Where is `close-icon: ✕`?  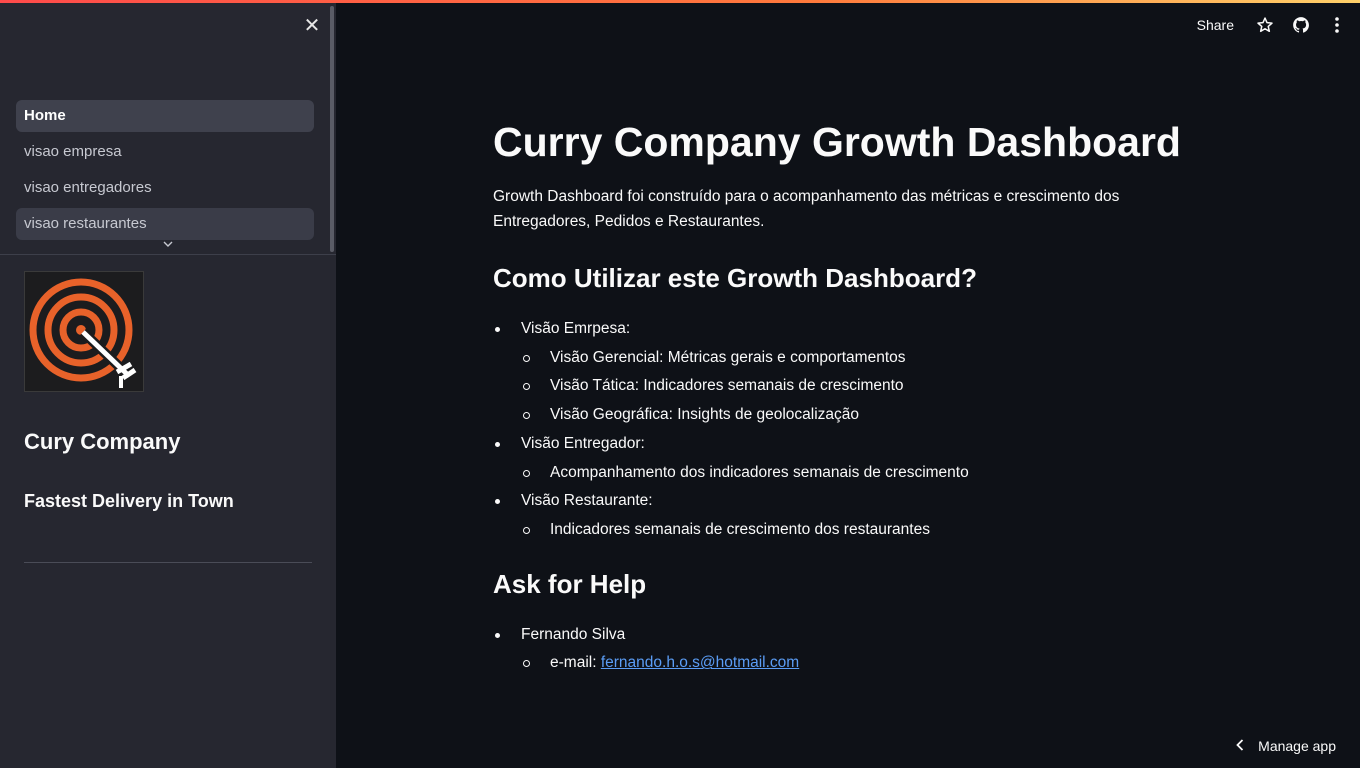 close-icon: ✕ is located at coordinates (312, 26).